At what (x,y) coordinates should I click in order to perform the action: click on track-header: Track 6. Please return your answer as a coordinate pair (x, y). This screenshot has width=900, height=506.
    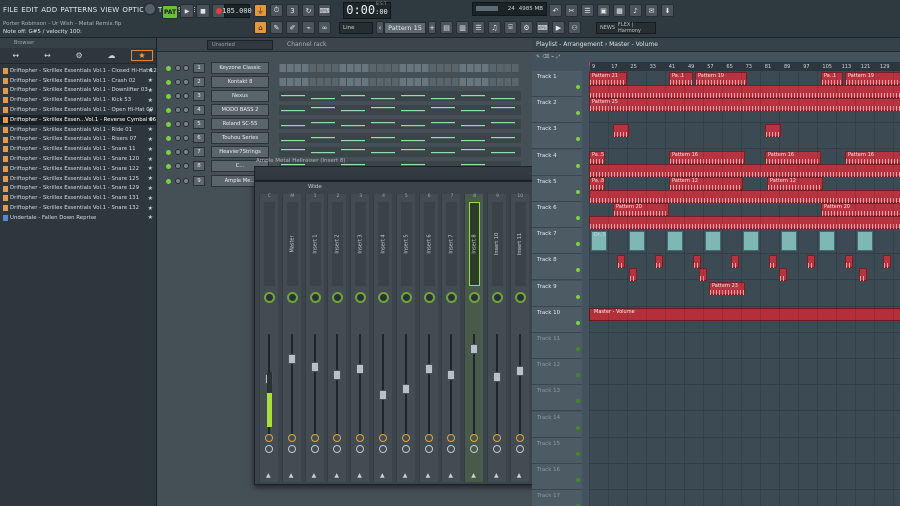
    Looking at the image, I should click on (557, 215).